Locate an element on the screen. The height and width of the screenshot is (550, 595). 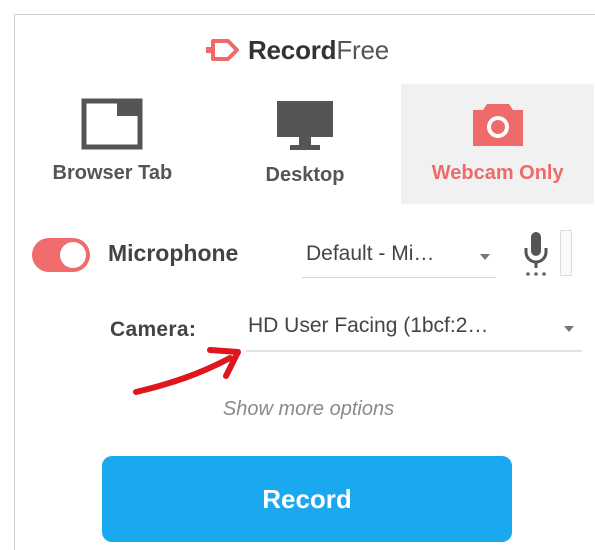
app-header: RecordFree is located at coordinates (297, 50).